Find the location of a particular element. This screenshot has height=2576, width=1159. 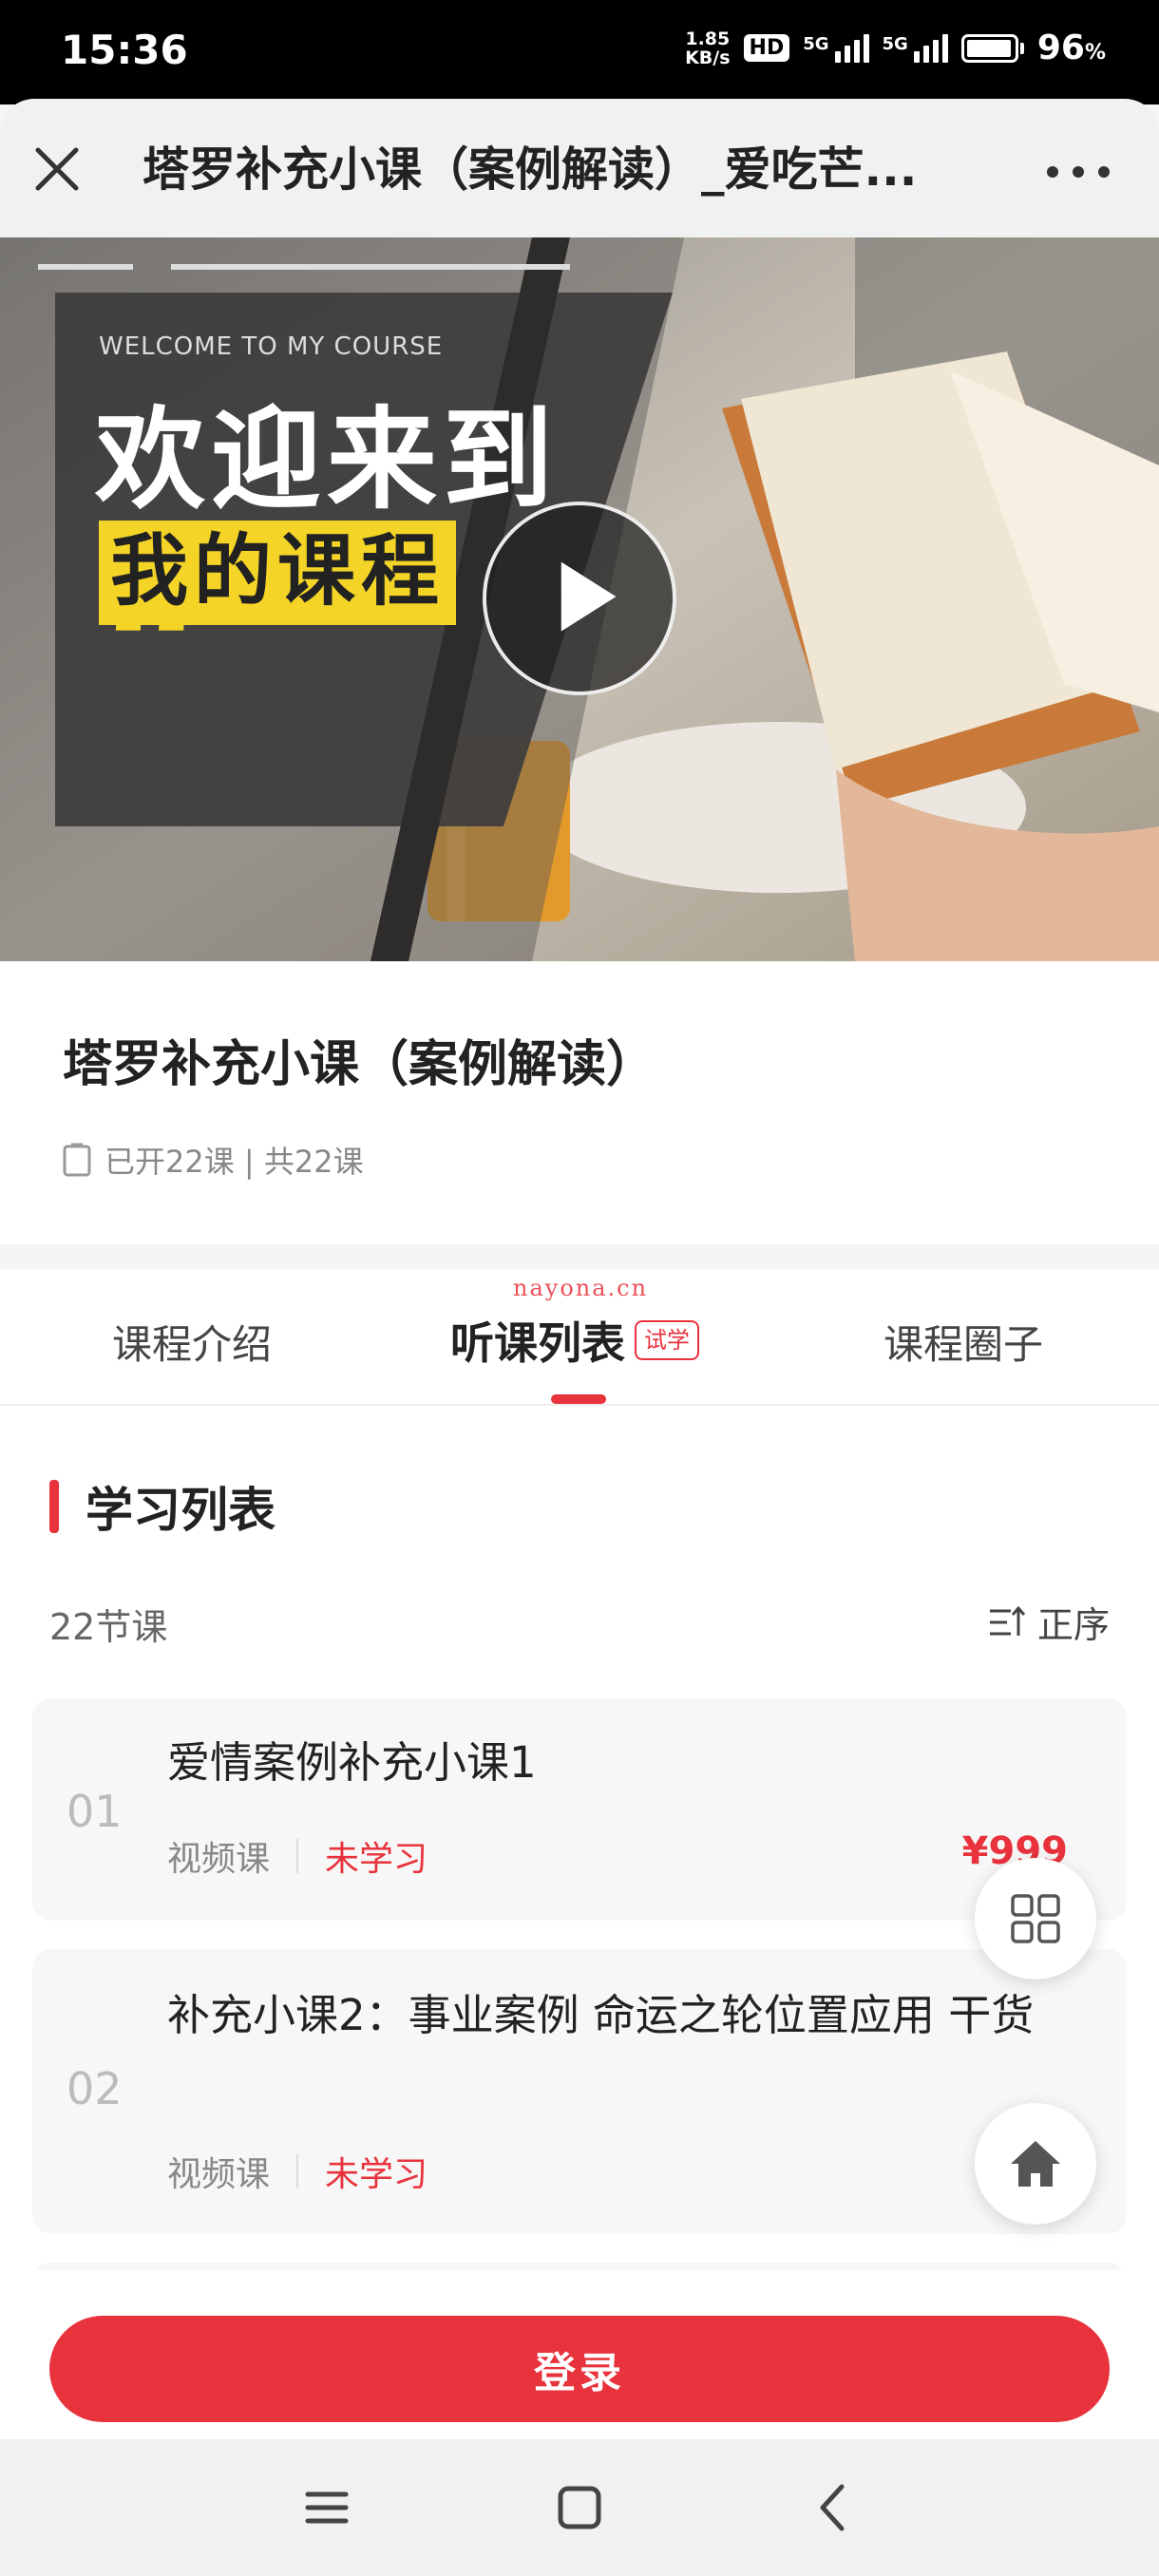

lesson-title: 爱情案例补充小课1 is located at coordinates (352, 1762).